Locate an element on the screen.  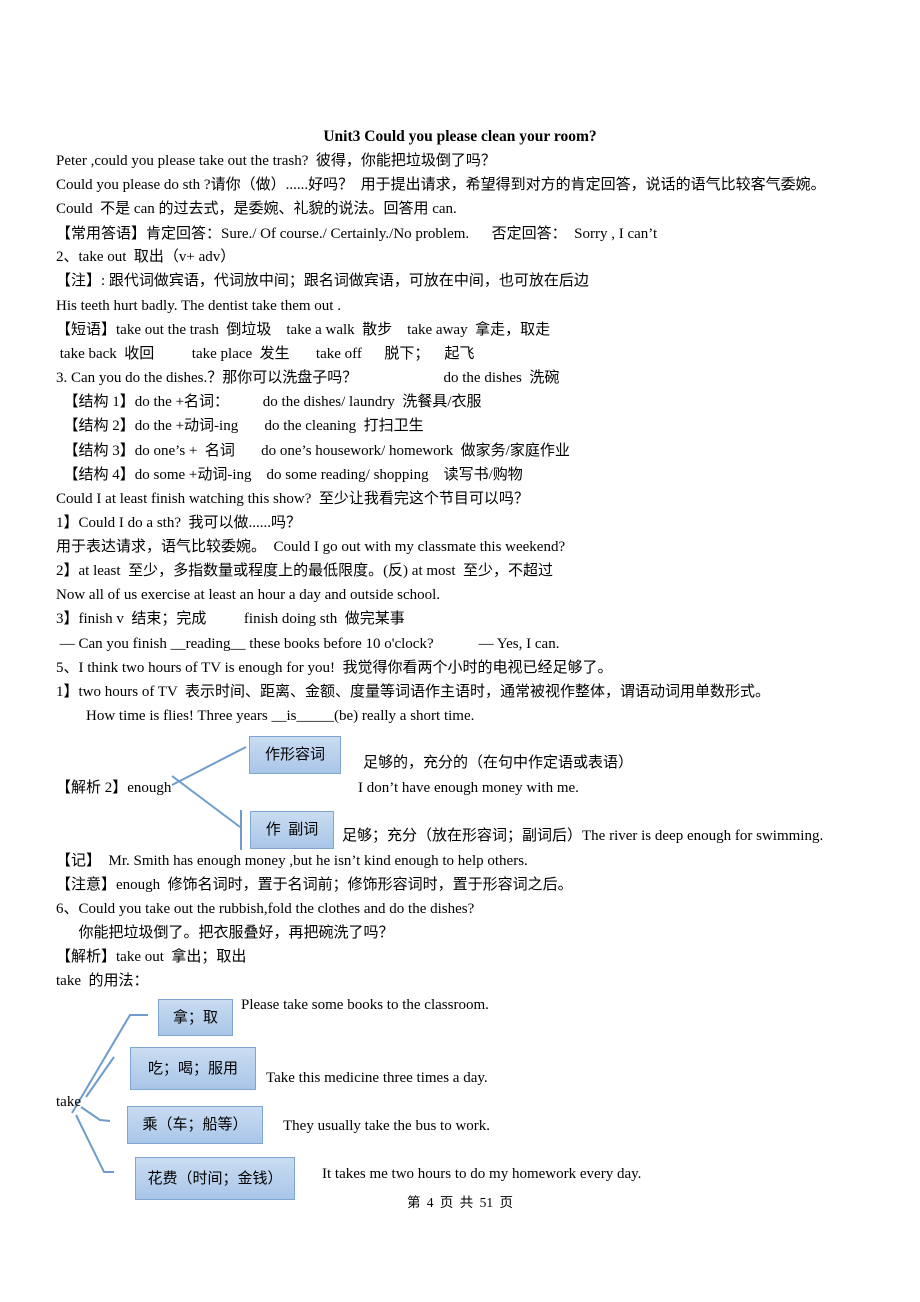
take-usage-example: Take this medicine three times a day. is located at coordinates (377, 1078).